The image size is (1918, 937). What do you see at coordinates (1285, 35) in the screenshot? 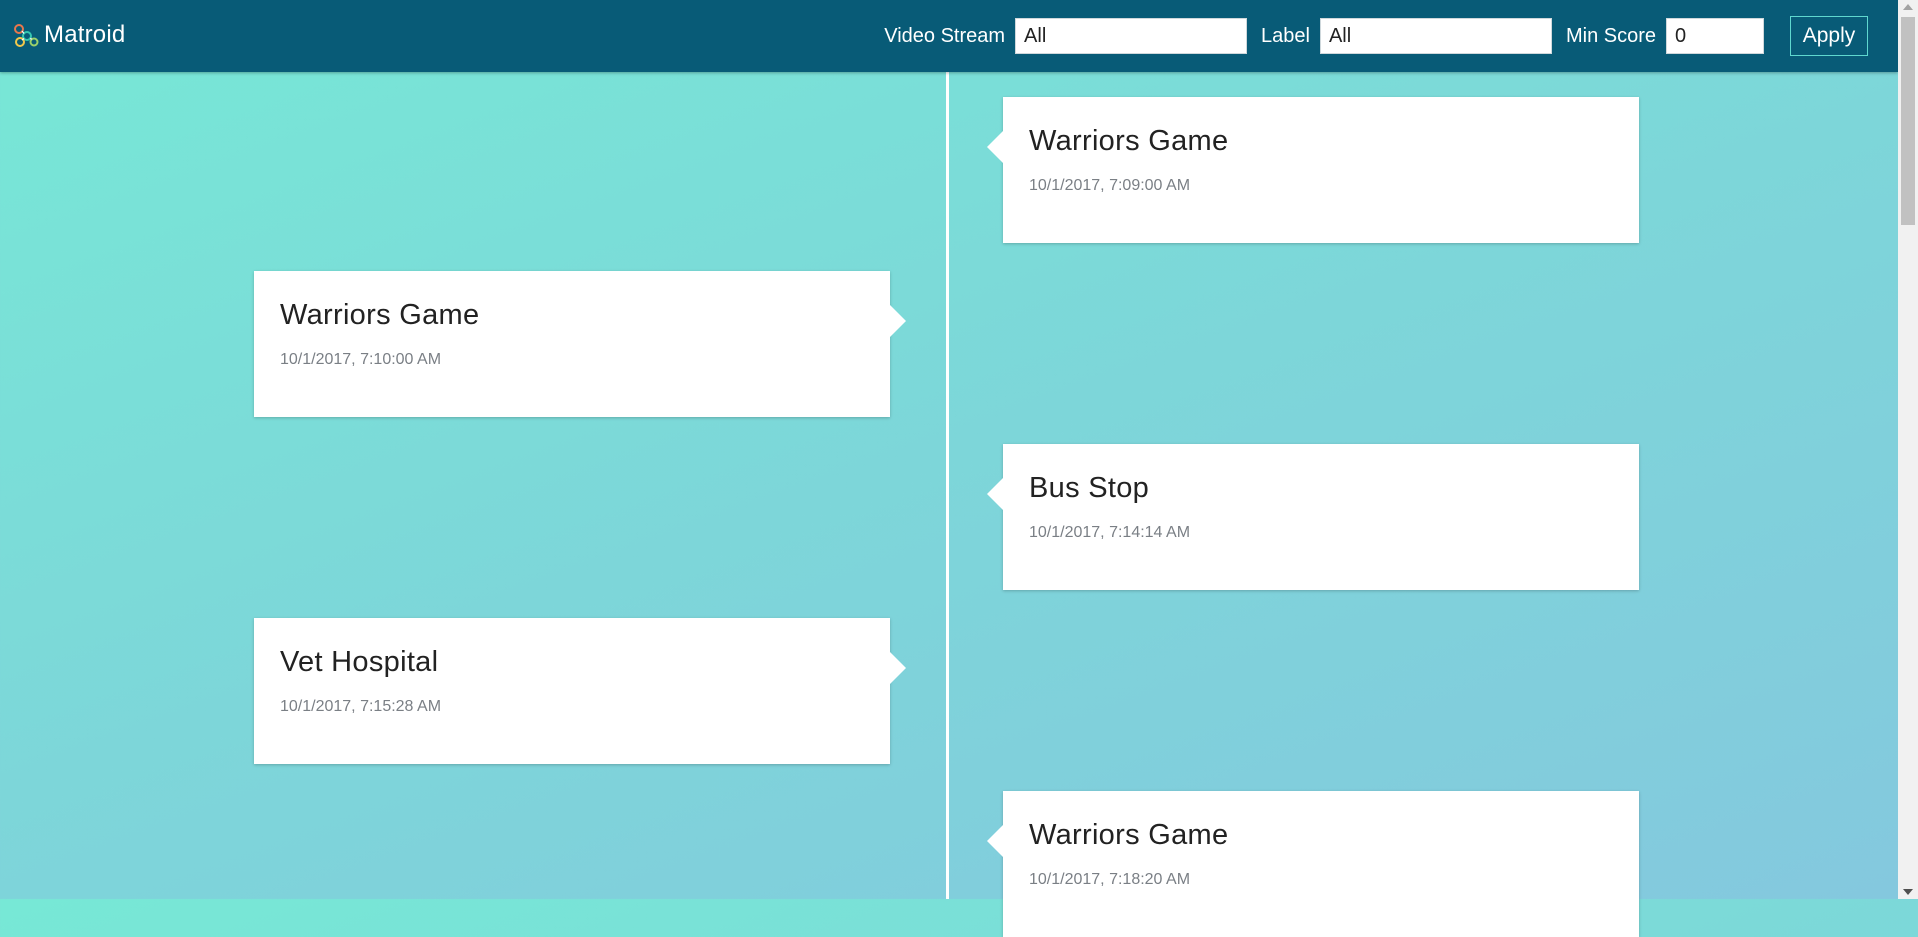
I see `label-filter-label: Label` at bounding box center [1285, 35].